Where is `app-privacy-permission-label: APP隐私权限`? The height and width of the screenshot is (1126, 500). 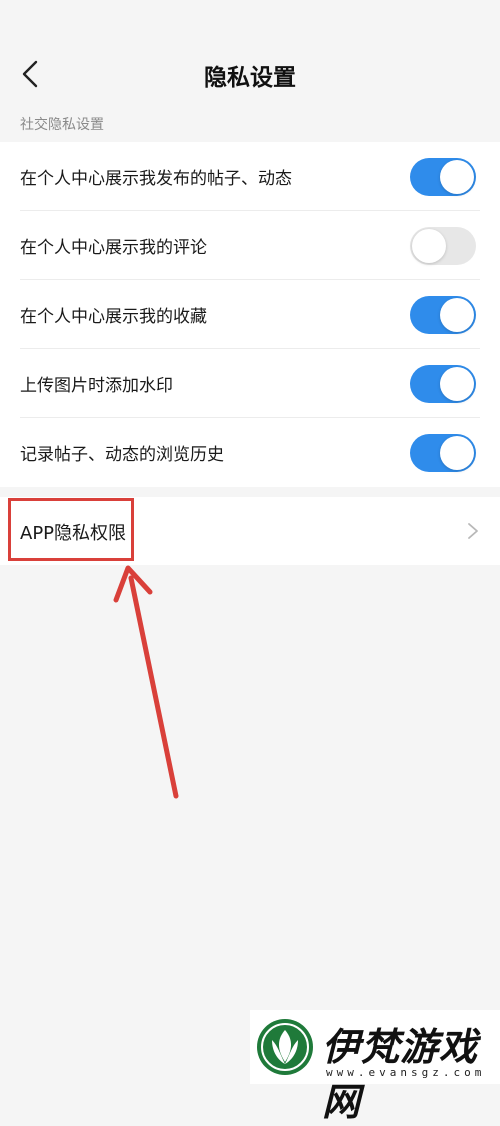
app-privacy-permission-label: APP隐私权限 is located at coordinates (73, 533).